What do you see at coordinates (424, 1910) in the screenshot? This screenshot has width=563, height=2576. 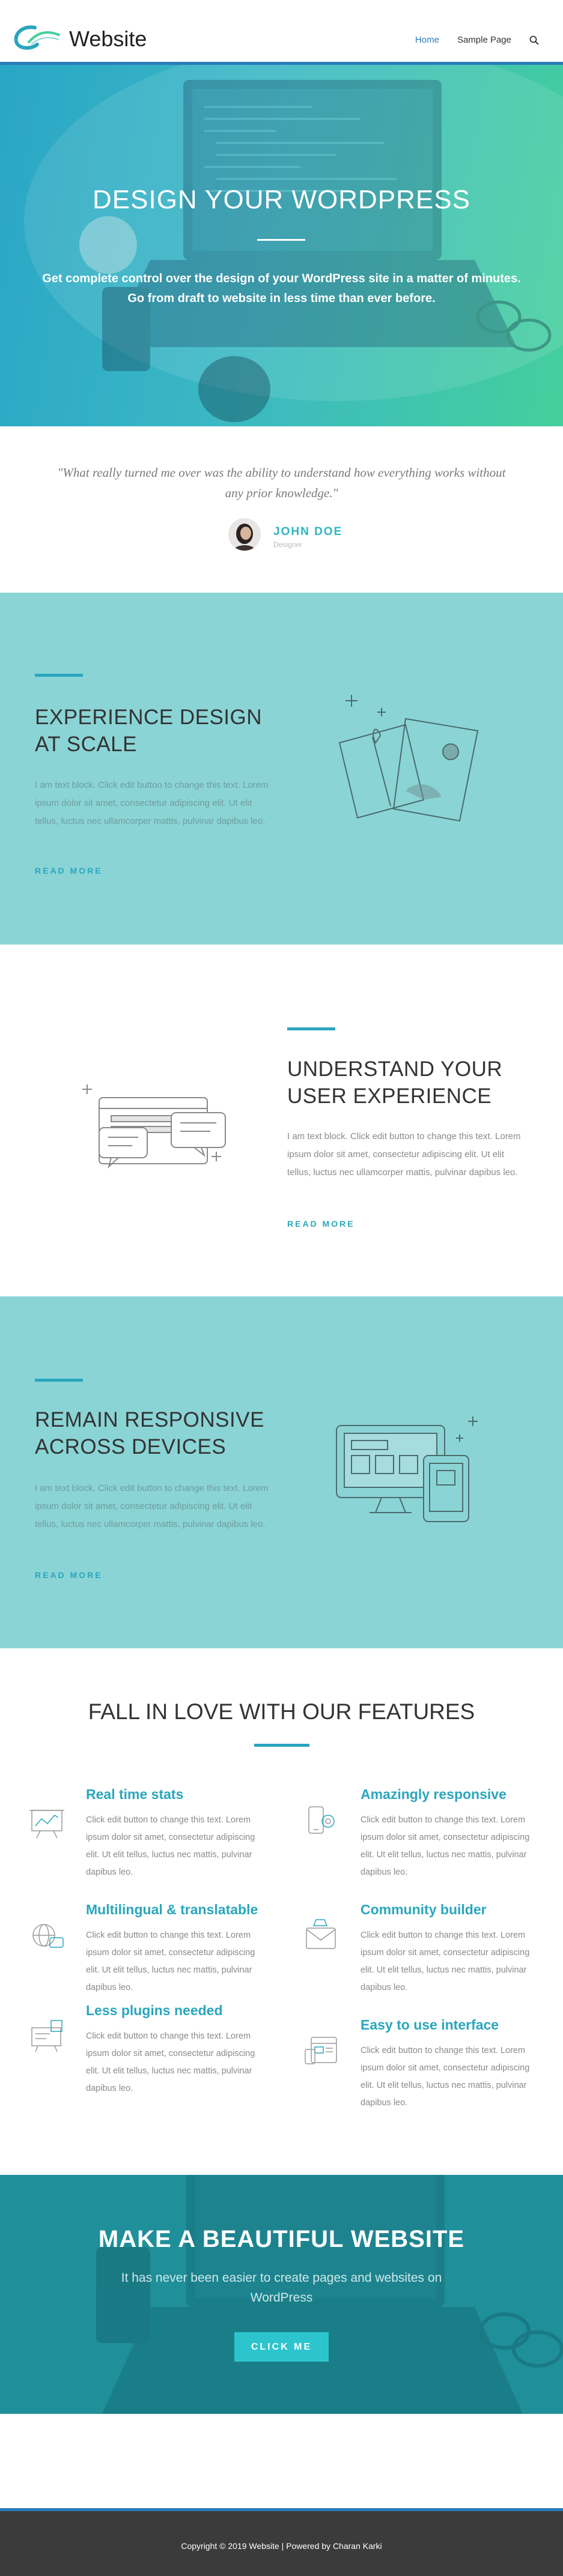 I see `feature-title: Community builder` at bounding box center [424, 1910].